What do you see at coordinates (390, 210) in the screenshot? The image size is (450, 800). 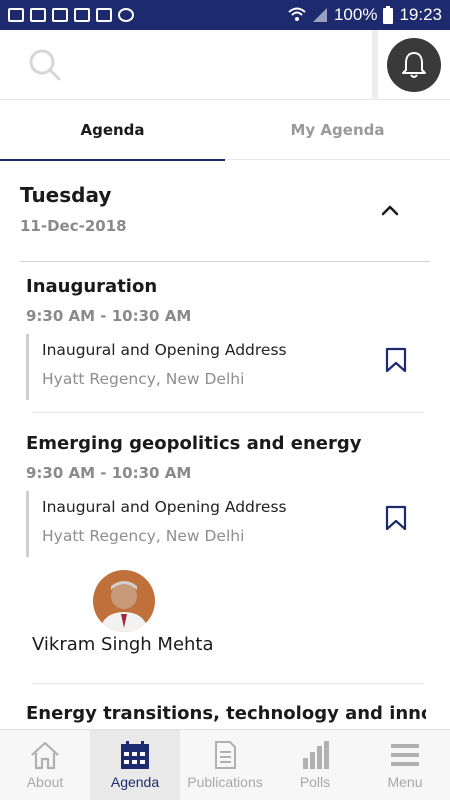 I see `chevron-up-icon` at bounding box center [390, 210].